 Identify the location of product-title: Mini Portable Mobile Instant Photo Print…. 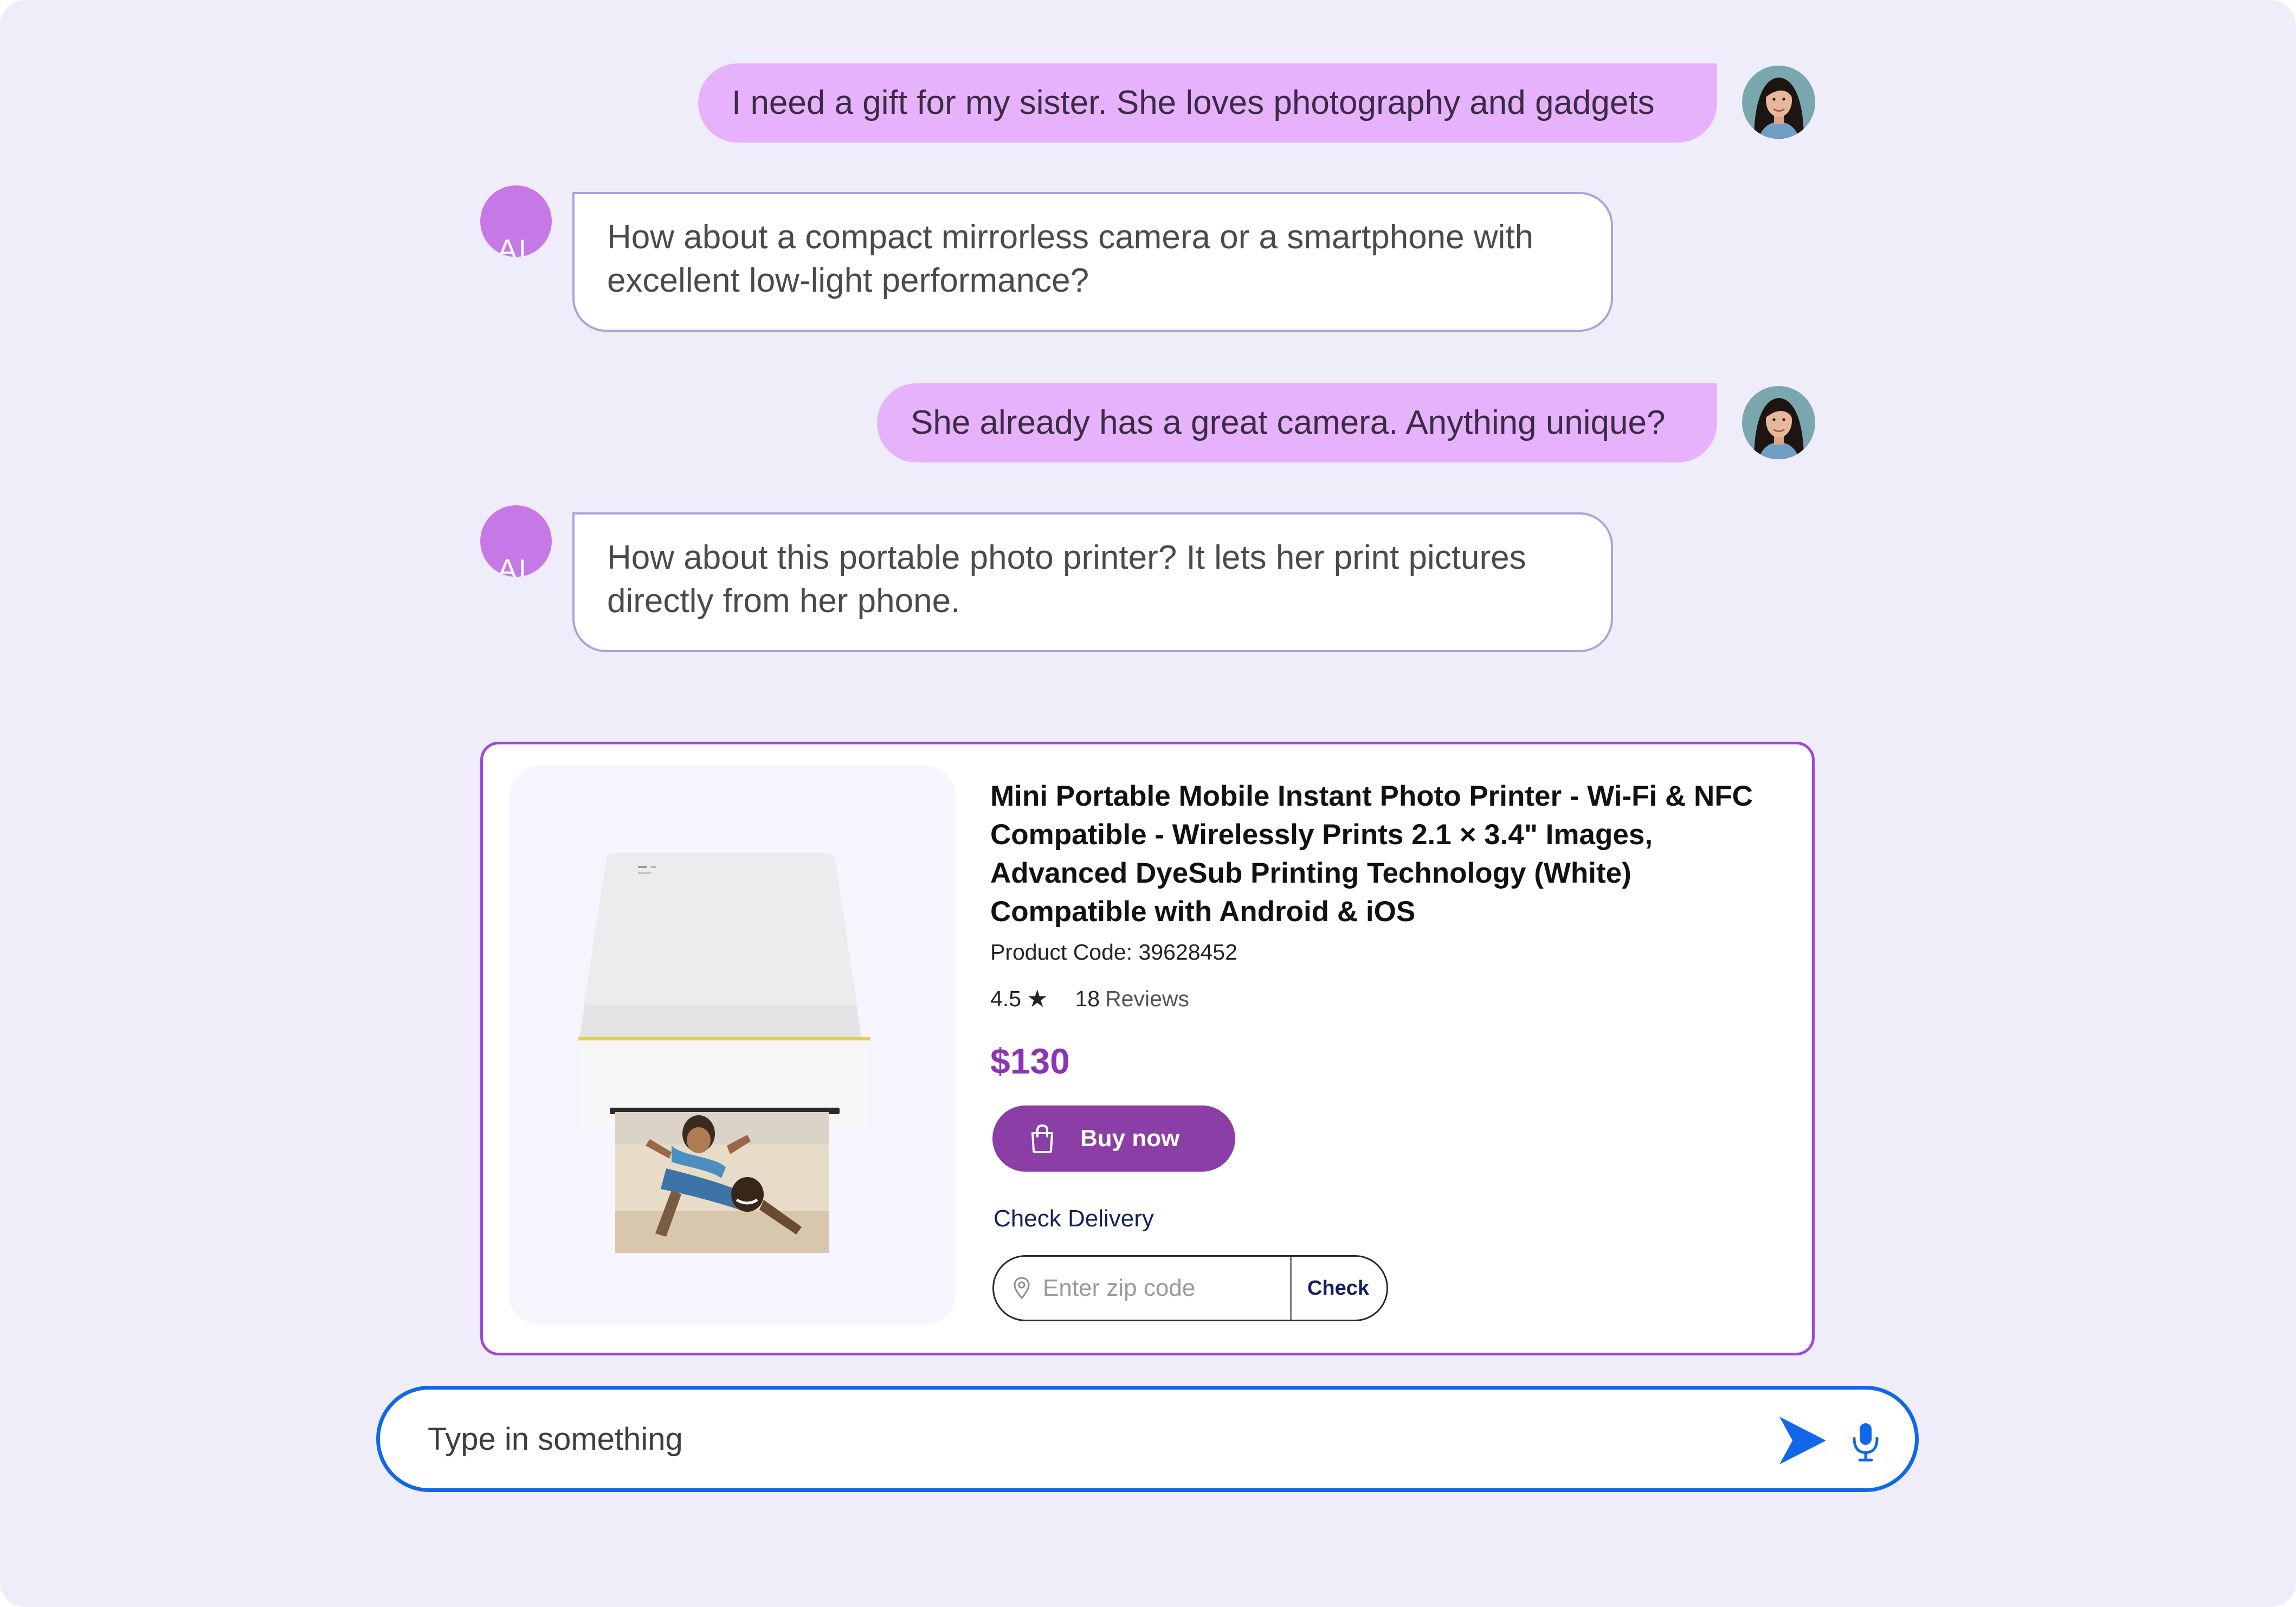
(1394, 854).